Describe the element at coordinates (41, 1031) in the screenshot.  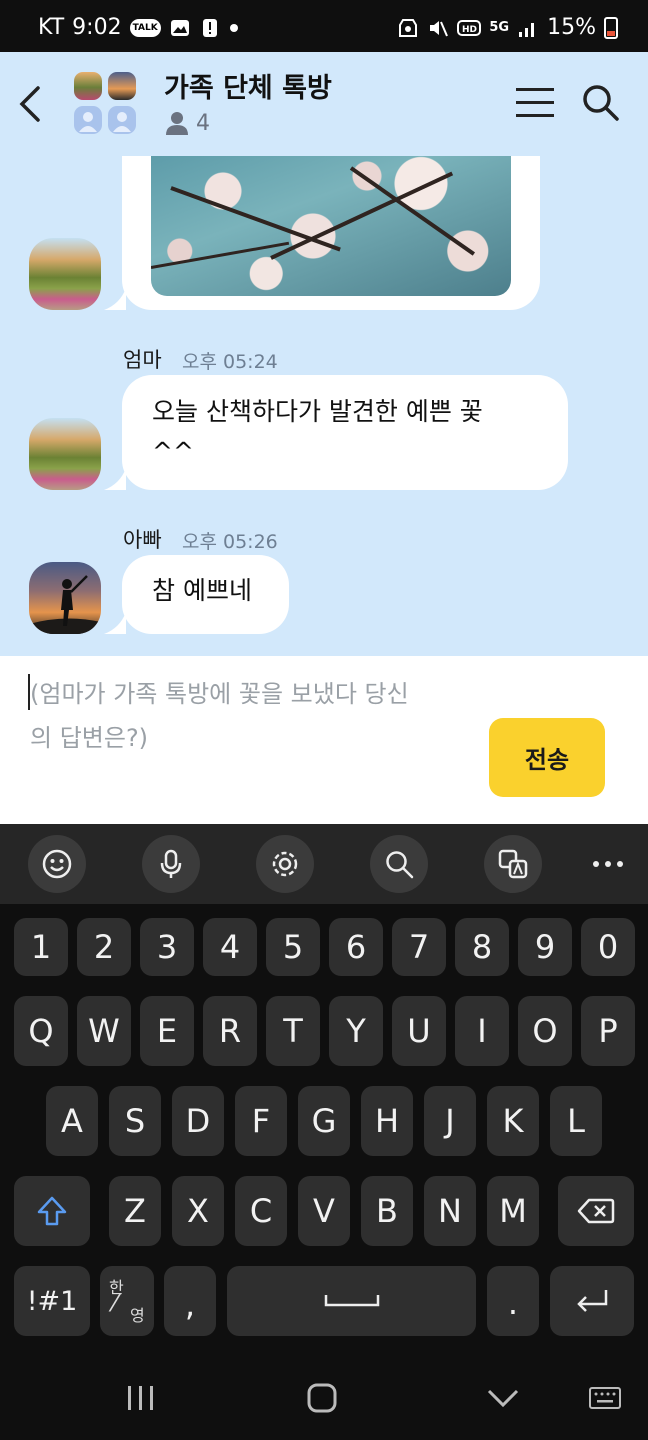
I see `key-q: Q` at that location.